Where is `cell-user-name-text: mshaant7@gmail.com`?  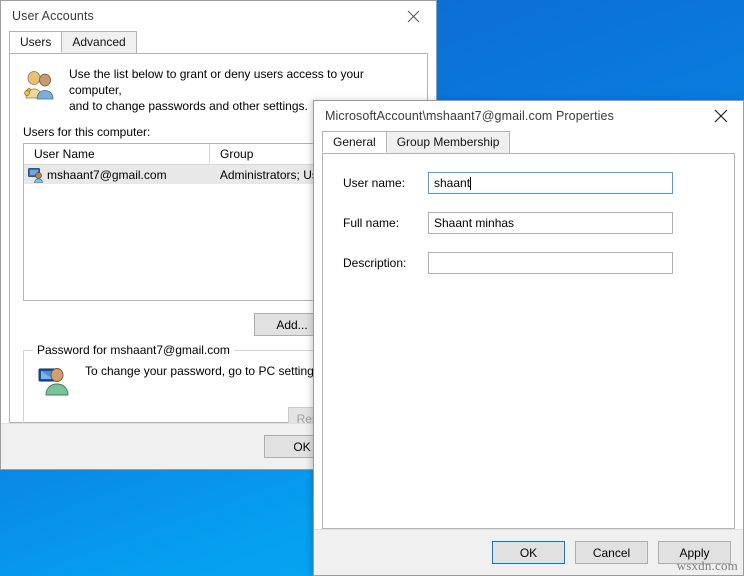
cell-user-name-text: mshaant7@gmail.com is located at coordinates (107, 174).